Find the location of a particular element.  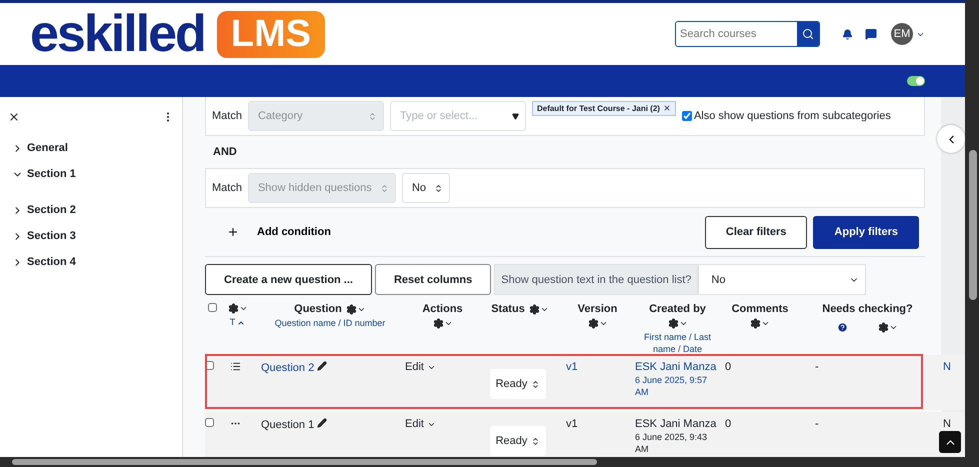

section-item: Section 1 is located at coordinates (44, 174).